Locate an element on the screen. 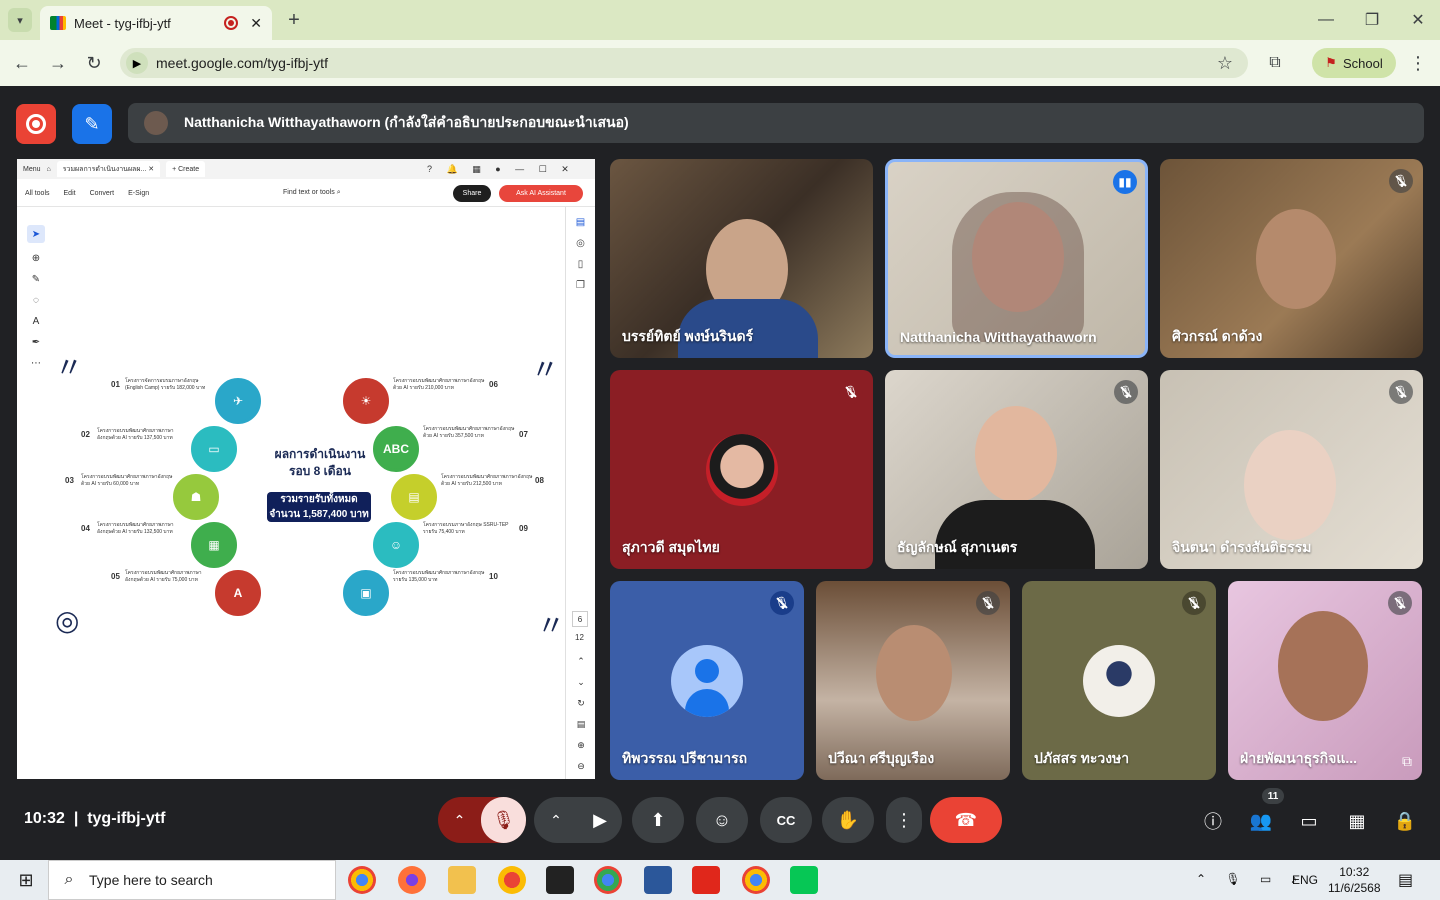 The height and width of the screenshot is (900, 1440). tab-search-icon: ▾ is located at coordinates (20, 20).